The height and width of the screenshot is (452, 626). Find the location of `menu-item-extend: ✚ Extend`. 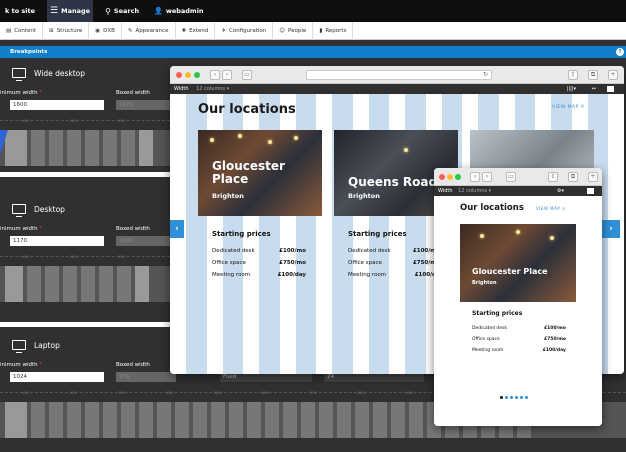

menu-item-extend: ✚ Extend is located at coordinates (196, 30).